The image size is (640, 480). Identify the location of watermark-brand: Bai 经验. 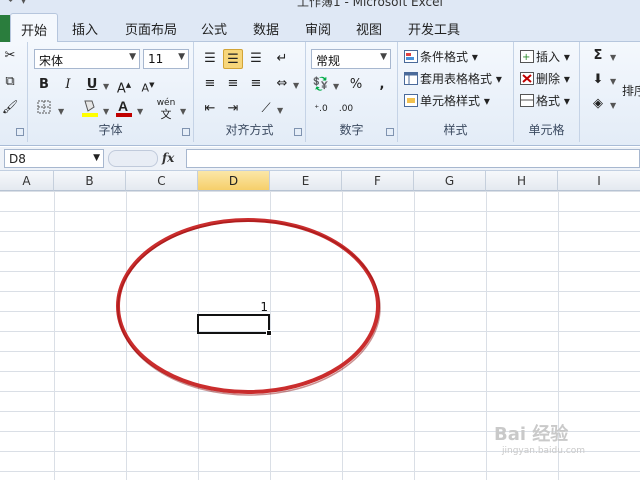
(531, 434).